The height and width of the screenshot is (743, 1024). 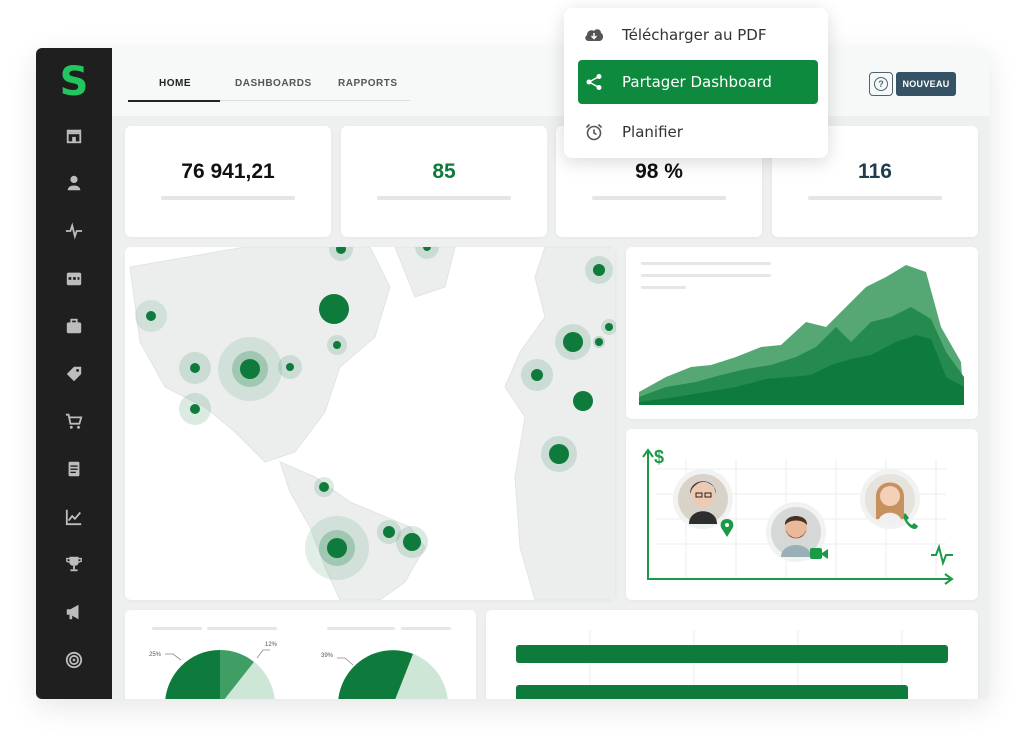 What do you see at coordinates (74, 136) in the screenshot?
I see `store-icon` at bounding box center [74, 136].